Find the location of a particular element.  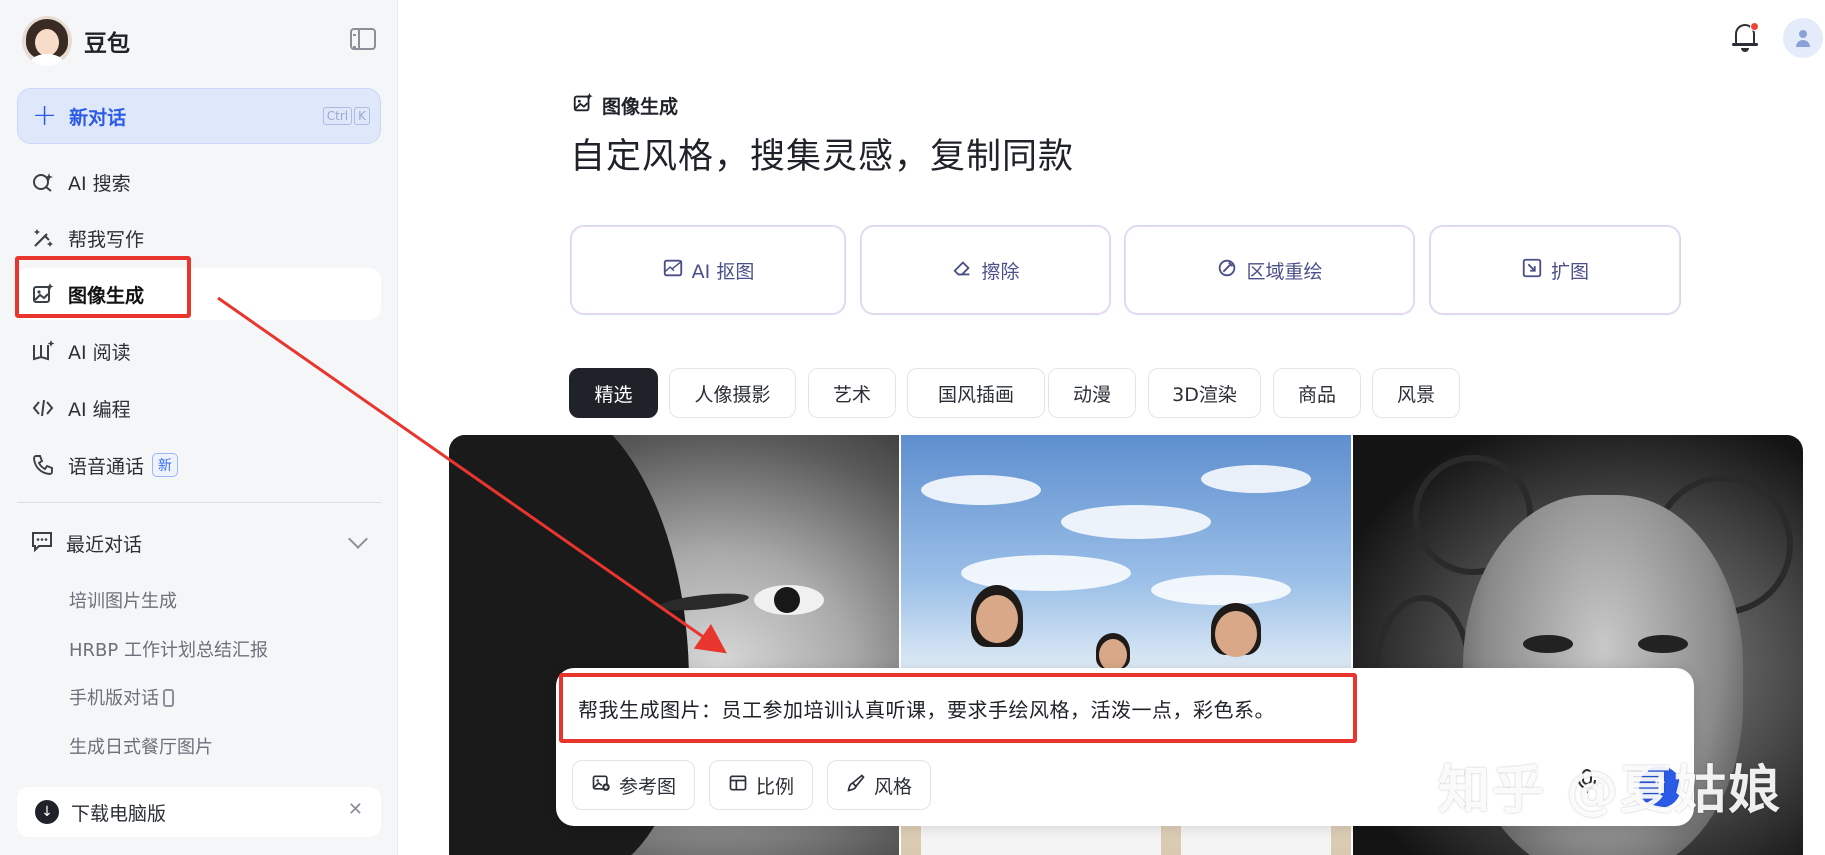

search-sparkle-icon is located at coordinates (43, 182).